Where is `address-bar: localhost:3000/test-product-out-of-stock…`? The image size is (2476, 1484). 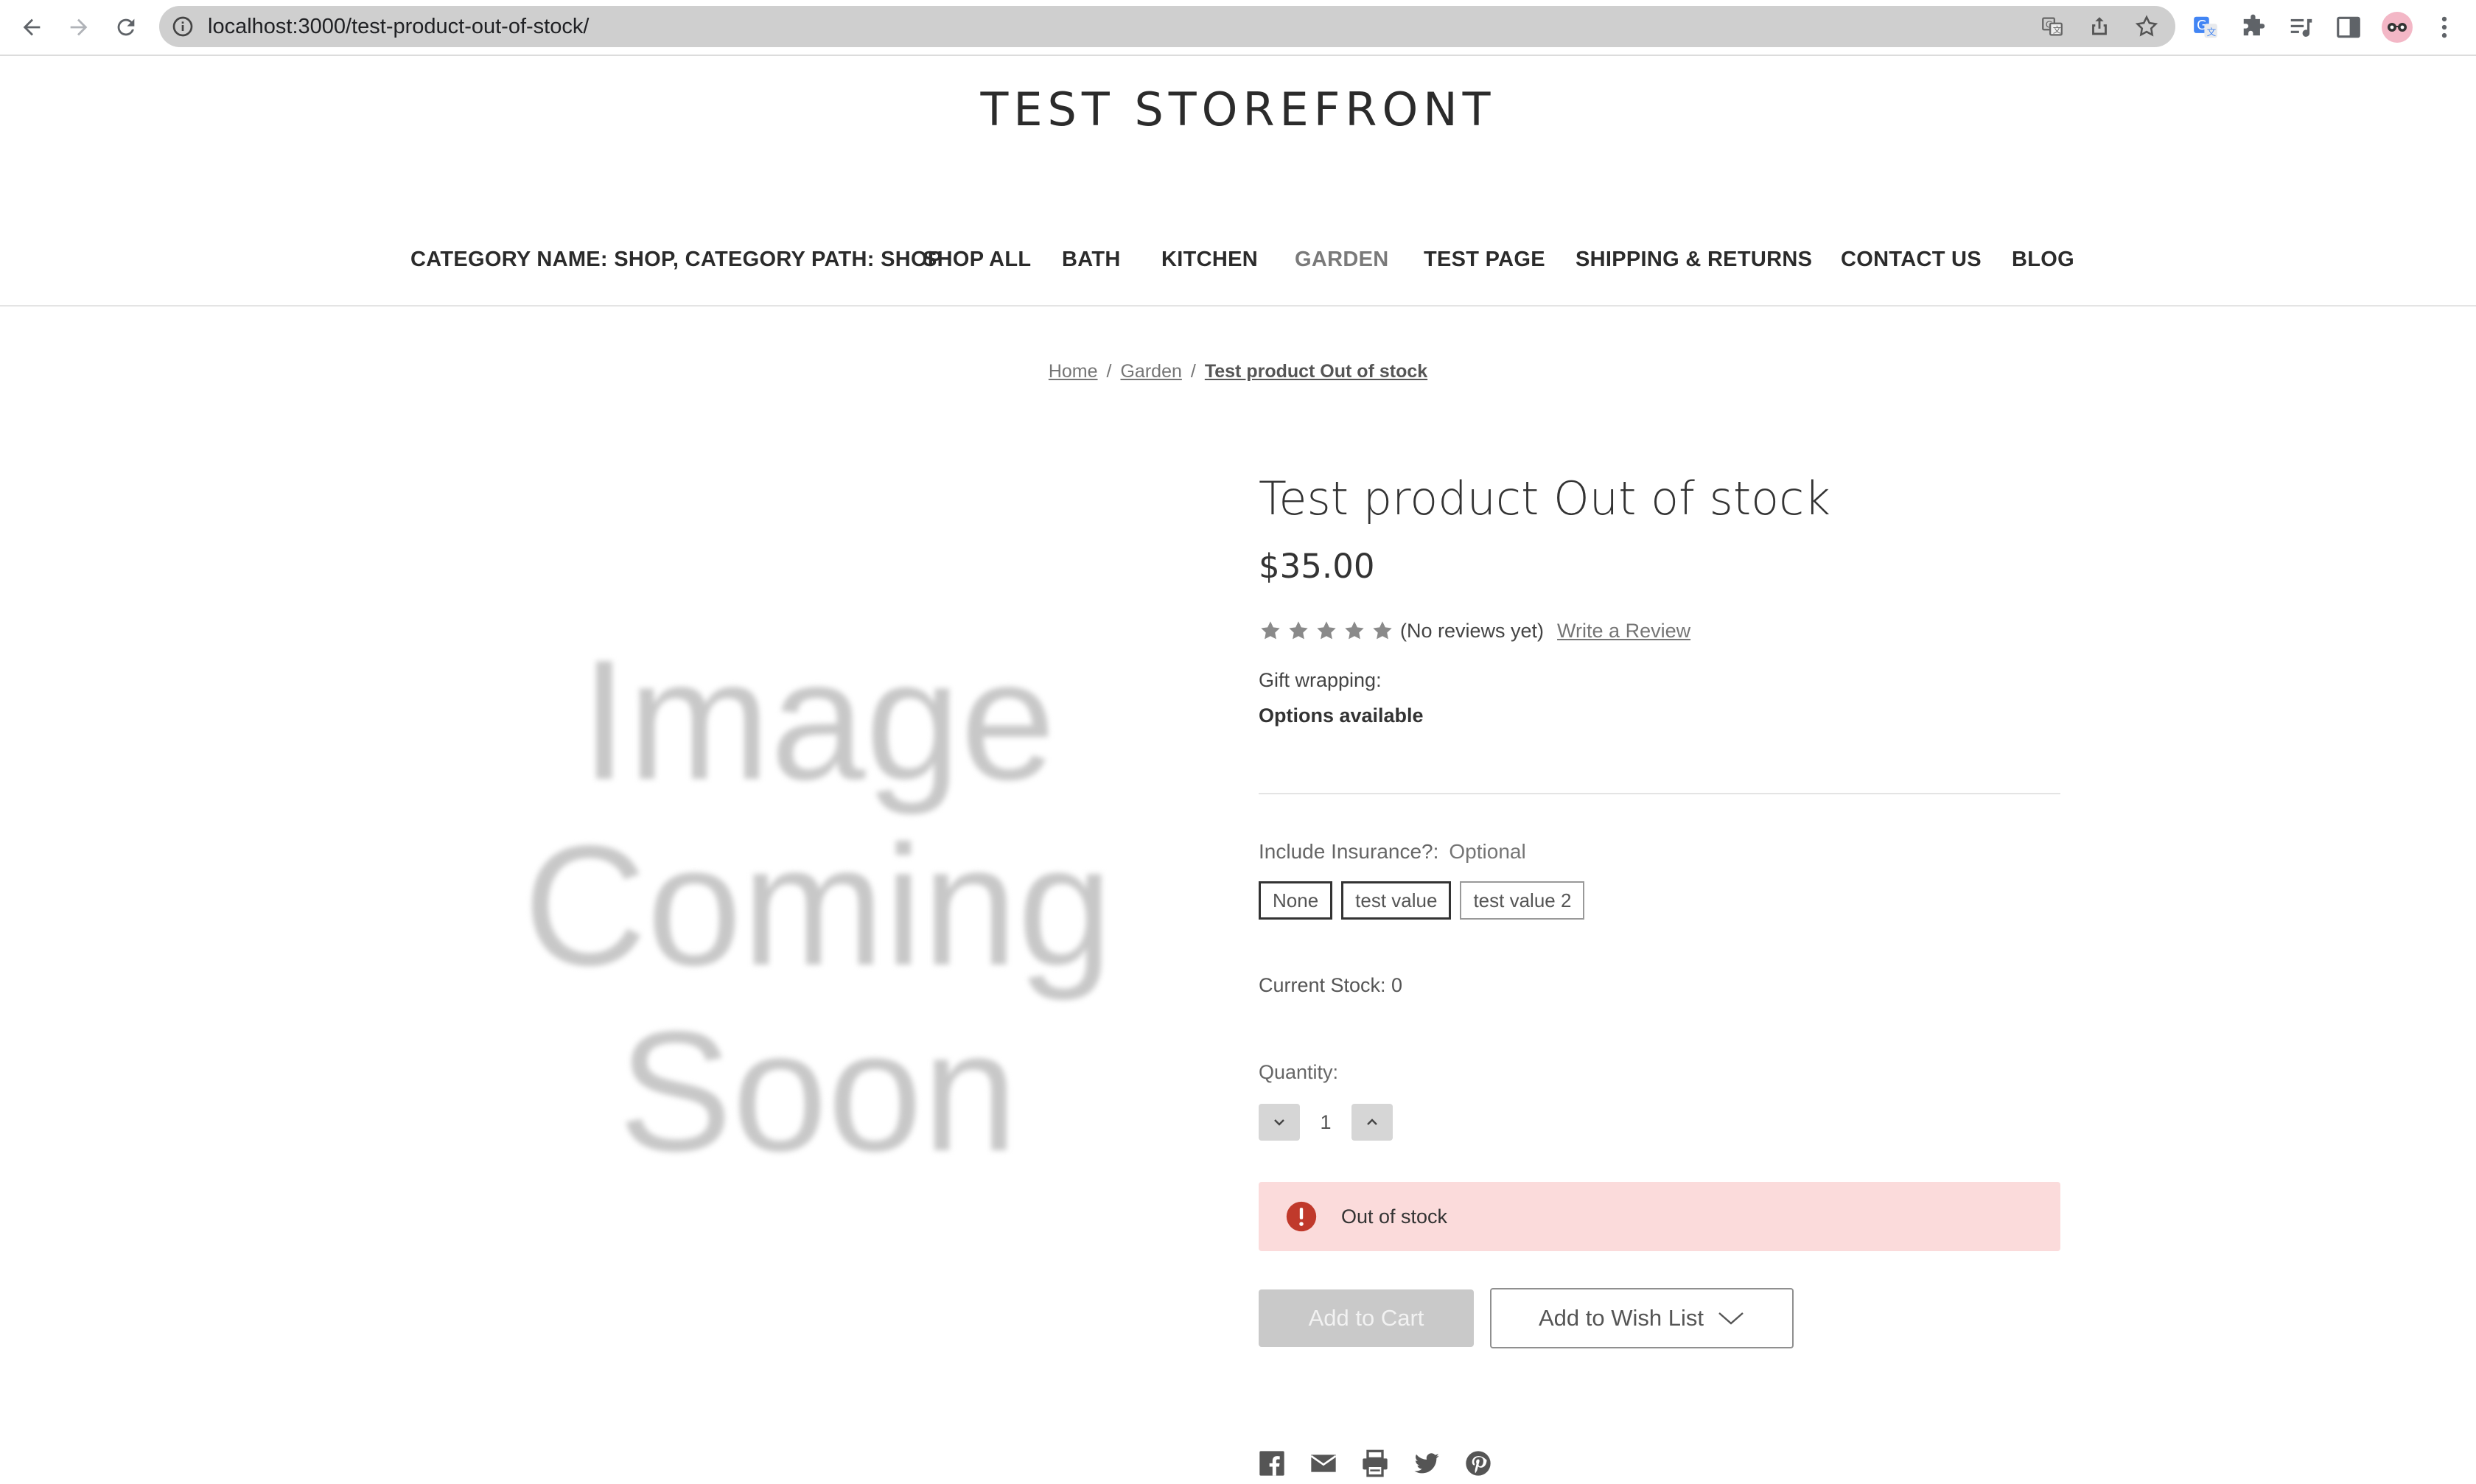 address-bar: localhost:3000/test-product-out-of-stock… is located at coordinates (1167, 26).